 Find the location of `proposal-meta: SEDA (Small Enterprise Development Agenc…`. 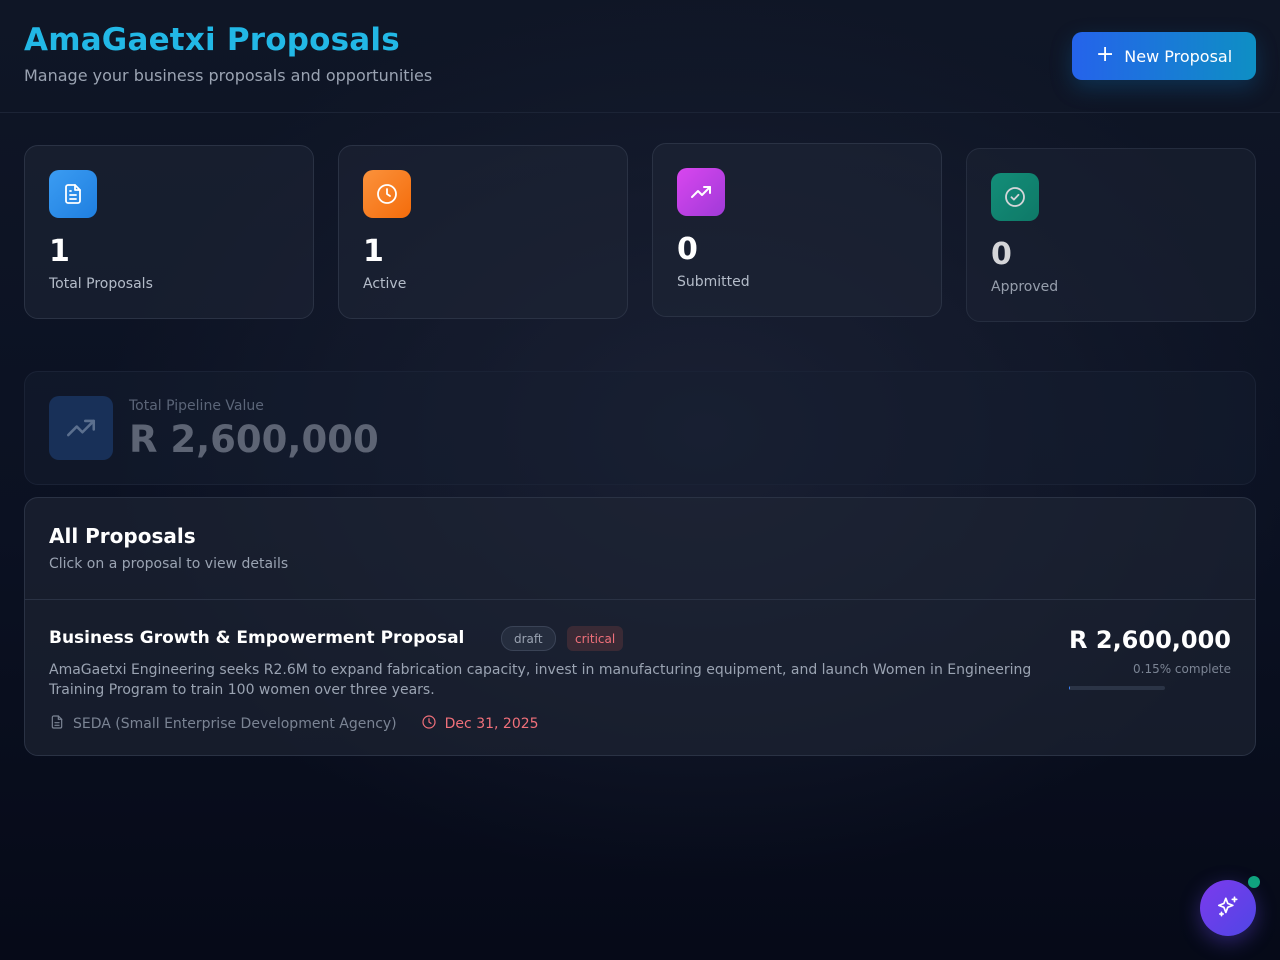

proposal-meta: SEDA (Small Enterprise Development Agenc… is located at coordinates (294, 724).